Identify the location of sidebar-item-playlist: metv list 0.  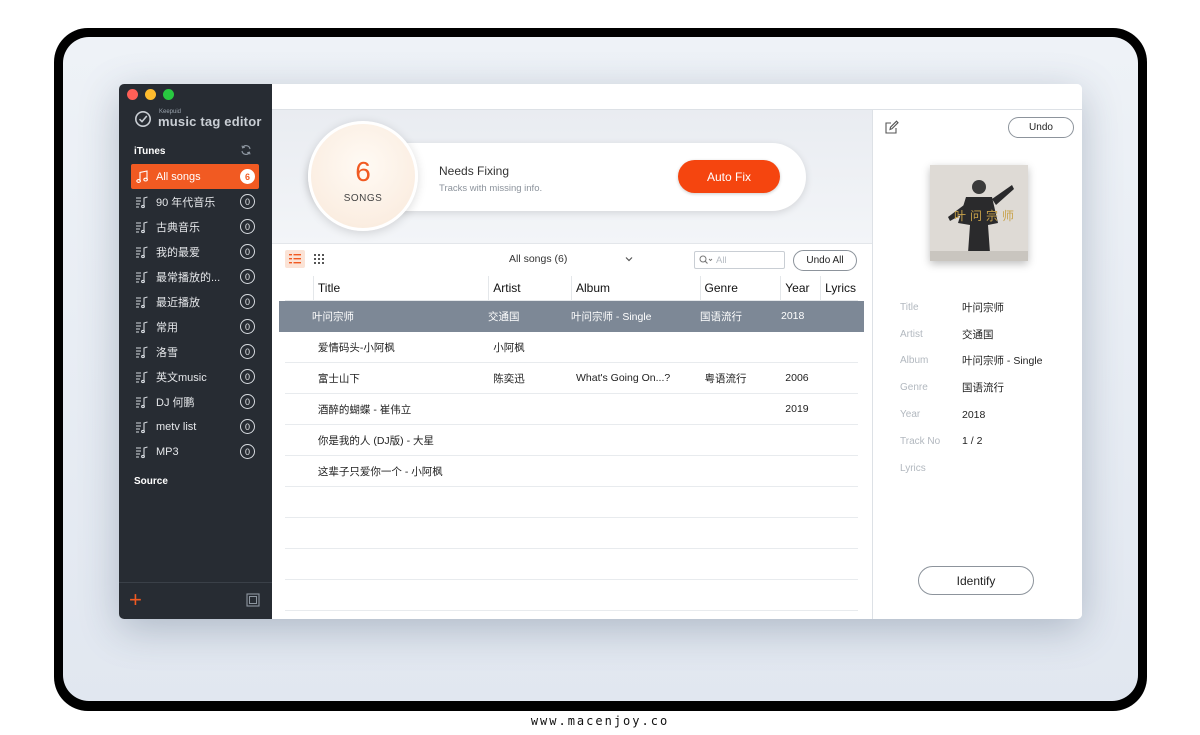
(195, 426).